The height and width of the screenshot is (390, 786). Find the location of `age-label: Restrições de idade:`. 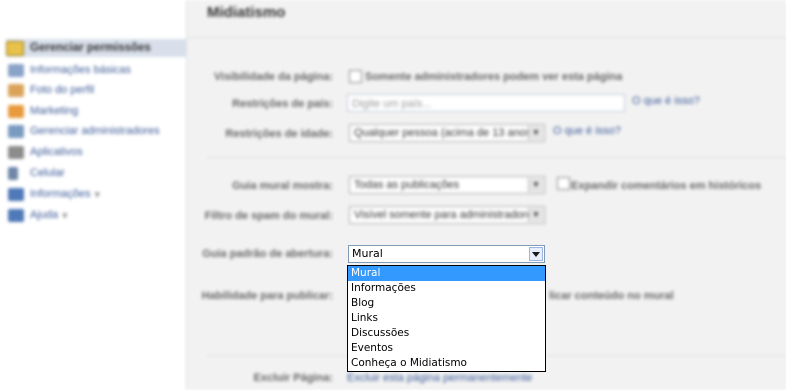

age-label: Restrições de idade: is located at coordinates (279, 134).